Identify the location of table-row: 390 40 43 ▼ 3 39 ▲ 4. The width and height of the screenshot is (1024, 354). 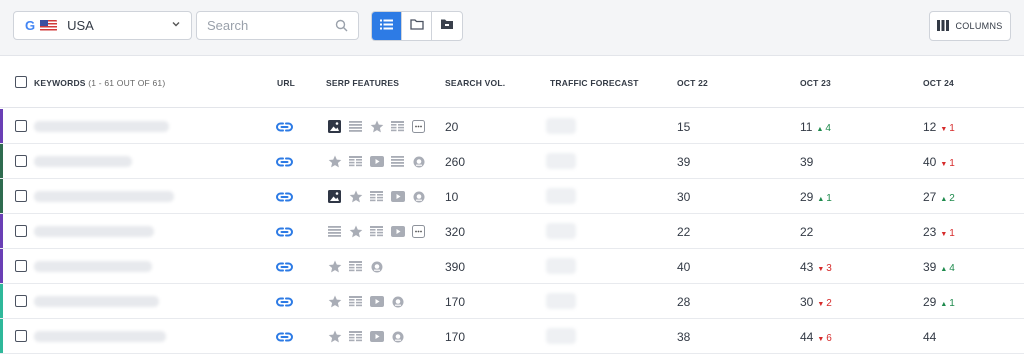
(512, 266).